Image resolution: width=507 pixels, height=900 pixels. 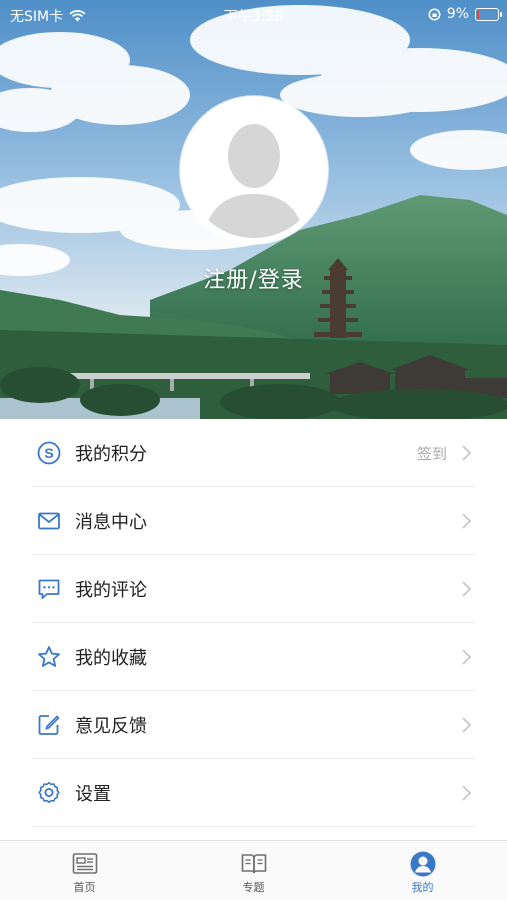 I want to click on menu-item-label: 意见反馈, so click(x=111, y=726).